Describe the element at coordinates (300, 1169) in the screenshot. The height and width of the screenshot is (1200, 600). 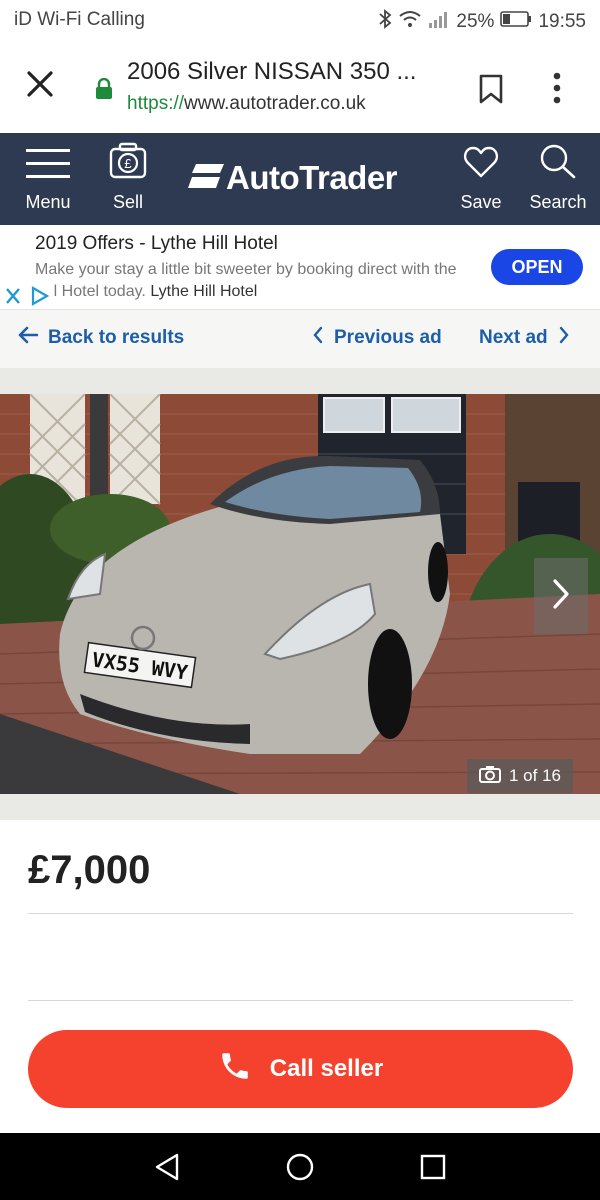
I see `home-circle-icon` at that location.